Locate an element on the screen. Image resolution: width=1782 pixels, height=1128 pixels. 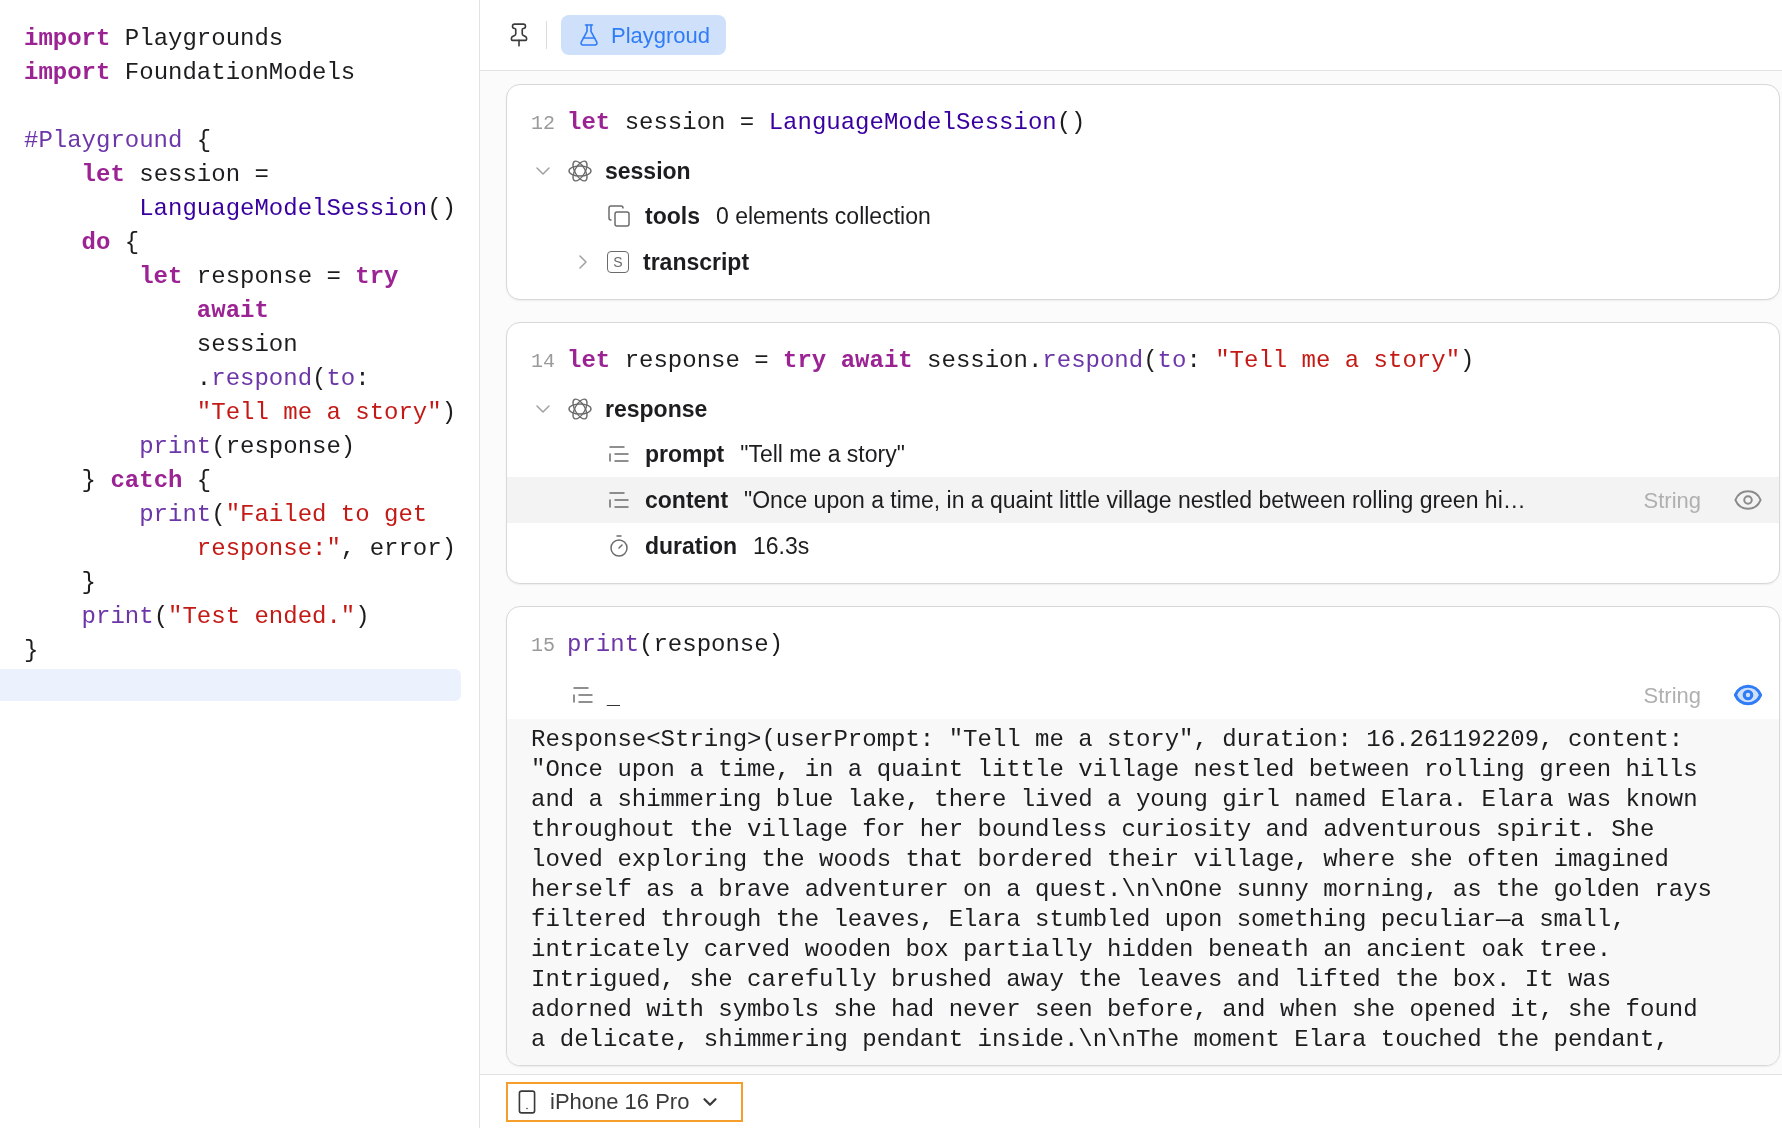
tree-item-value: "Tell me a story" is located at coordinates (822, 454).